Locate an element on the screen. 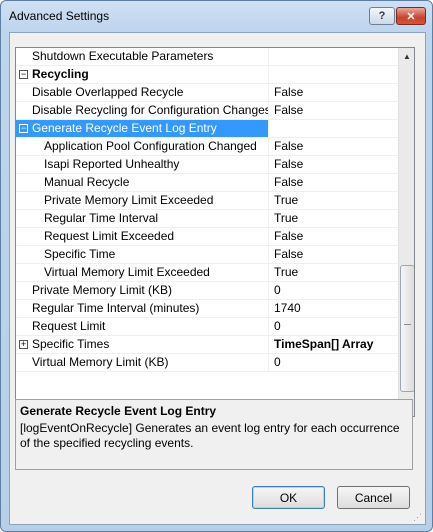  property-name-cell: Disable Overlapped Recycle is located at coordinates (142, 92).